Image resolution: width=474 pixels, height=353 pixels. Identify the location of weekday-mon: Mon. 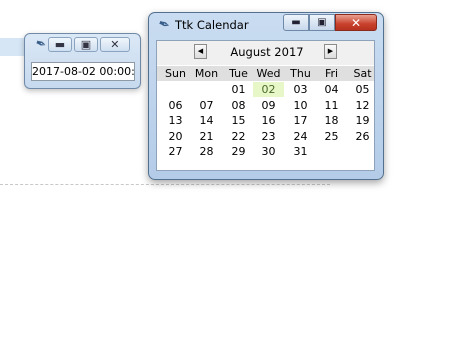
(206, 73).